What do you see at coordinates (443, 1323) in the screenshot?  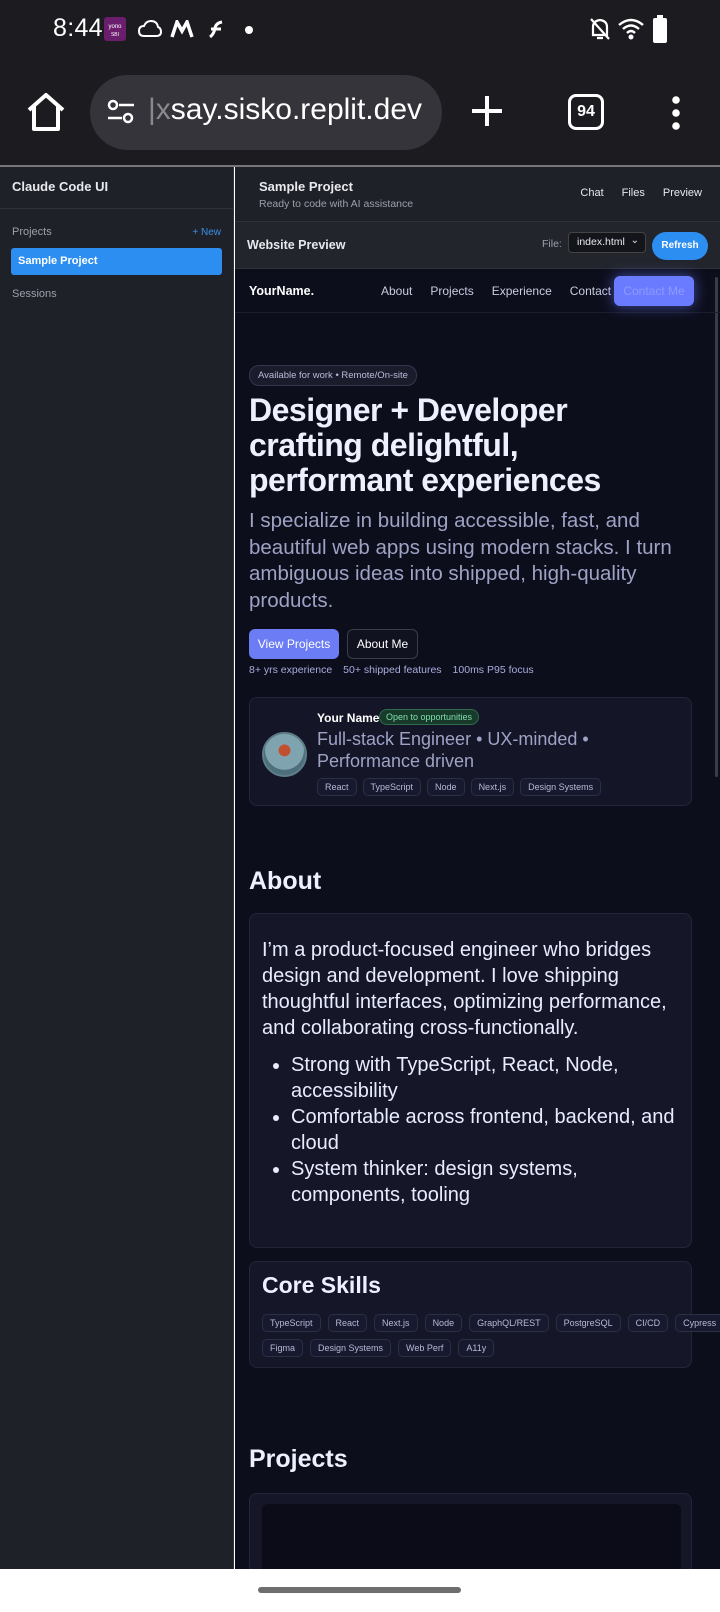 I see `skill-tag: Node` at bounding box center [443, 1323].